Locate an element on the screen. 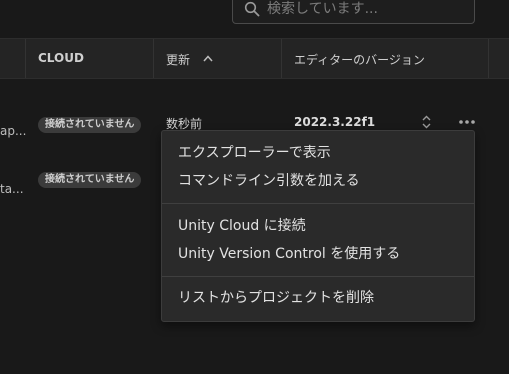 The width and height of the screenshot is (509, 374). column-header-updated: 更新 is located at coordinates (178, 59).